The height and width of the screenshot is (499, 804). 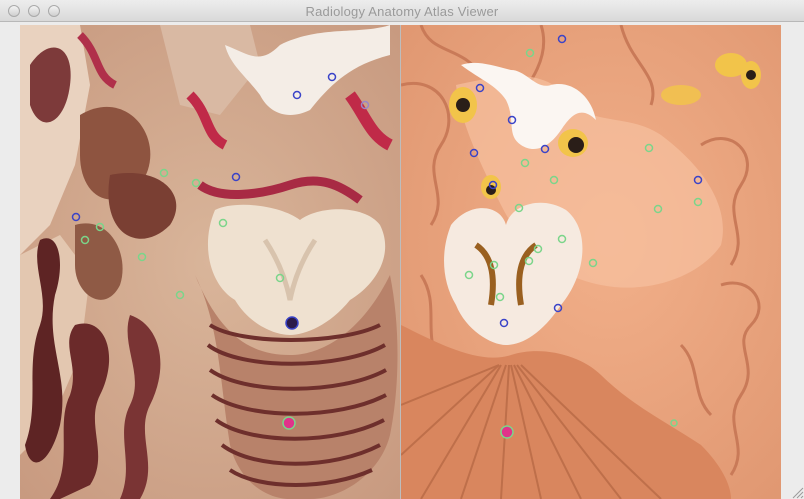 What do you see at coordinates (292, 323) in the screenshot?
I see `marker-point` at bounding box center [292, 323].